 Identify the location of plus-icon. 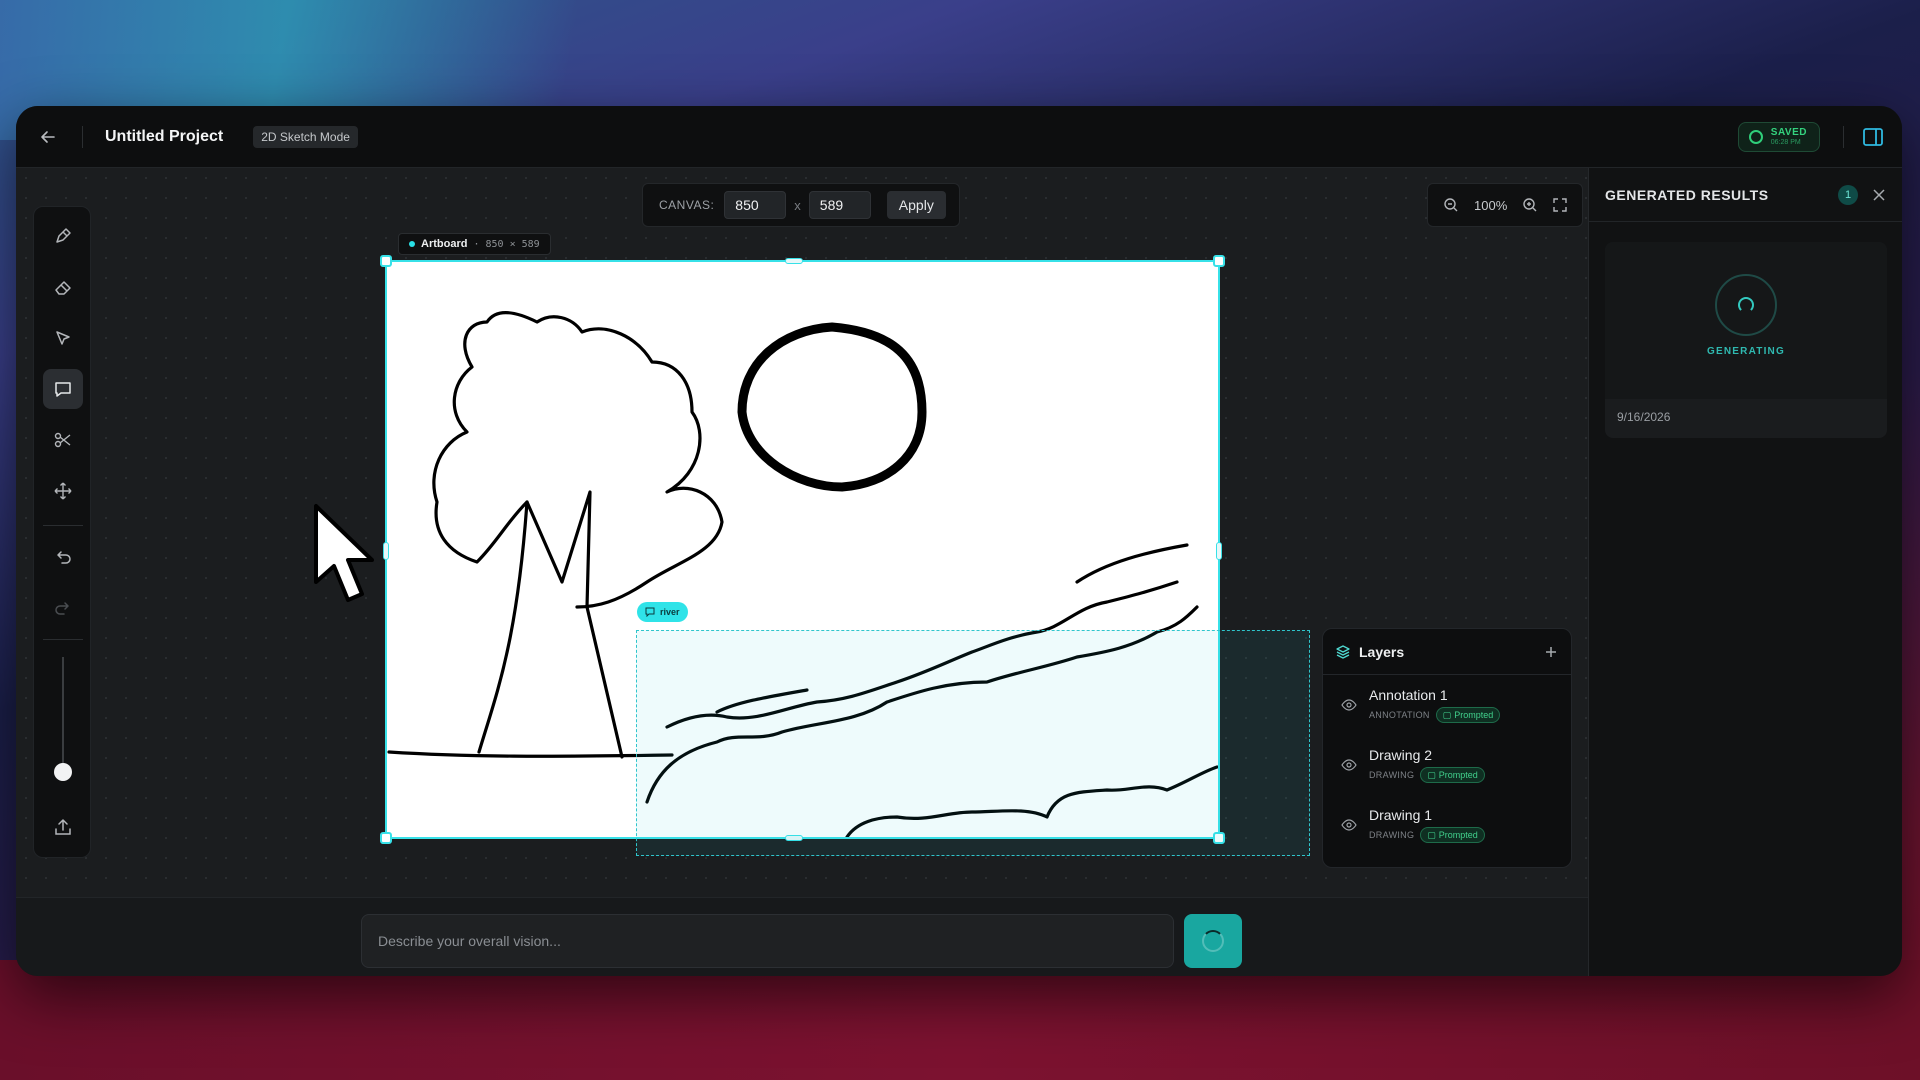
(1551, 652).